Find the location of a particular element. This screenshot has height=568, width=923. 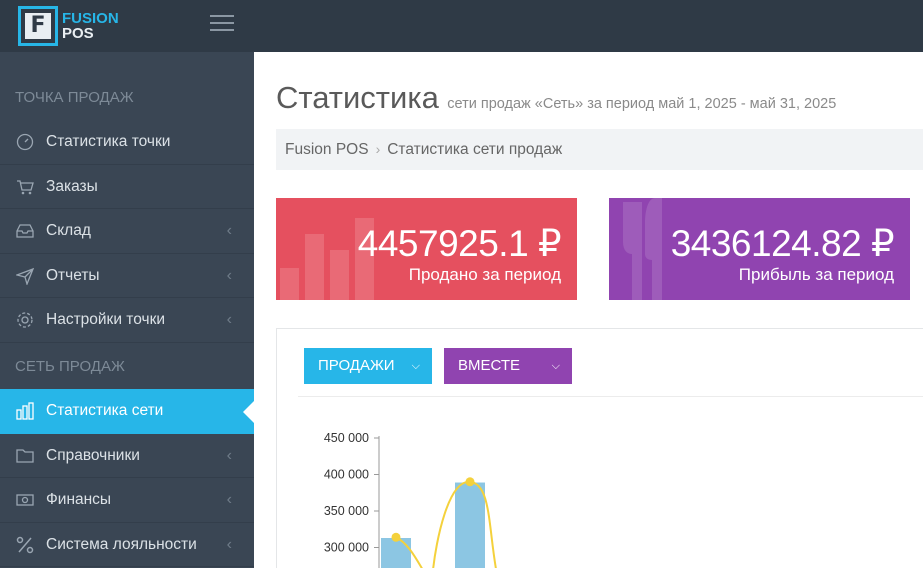

paper-plane-icon is located at coordinates (25, 276).